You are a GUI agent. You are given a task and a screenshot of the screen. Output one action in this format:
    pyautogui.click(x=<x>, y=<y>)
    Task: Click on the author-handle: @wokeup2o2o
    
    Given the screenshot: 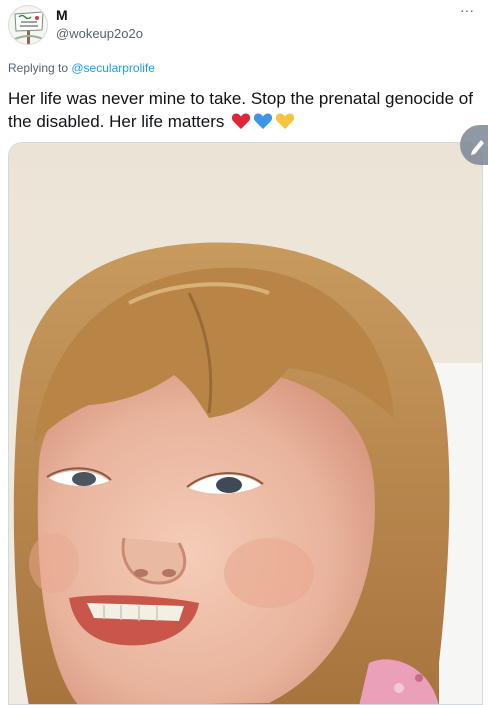 What is the action you would take?
    pyautogui.click(x=99, y=33)
    